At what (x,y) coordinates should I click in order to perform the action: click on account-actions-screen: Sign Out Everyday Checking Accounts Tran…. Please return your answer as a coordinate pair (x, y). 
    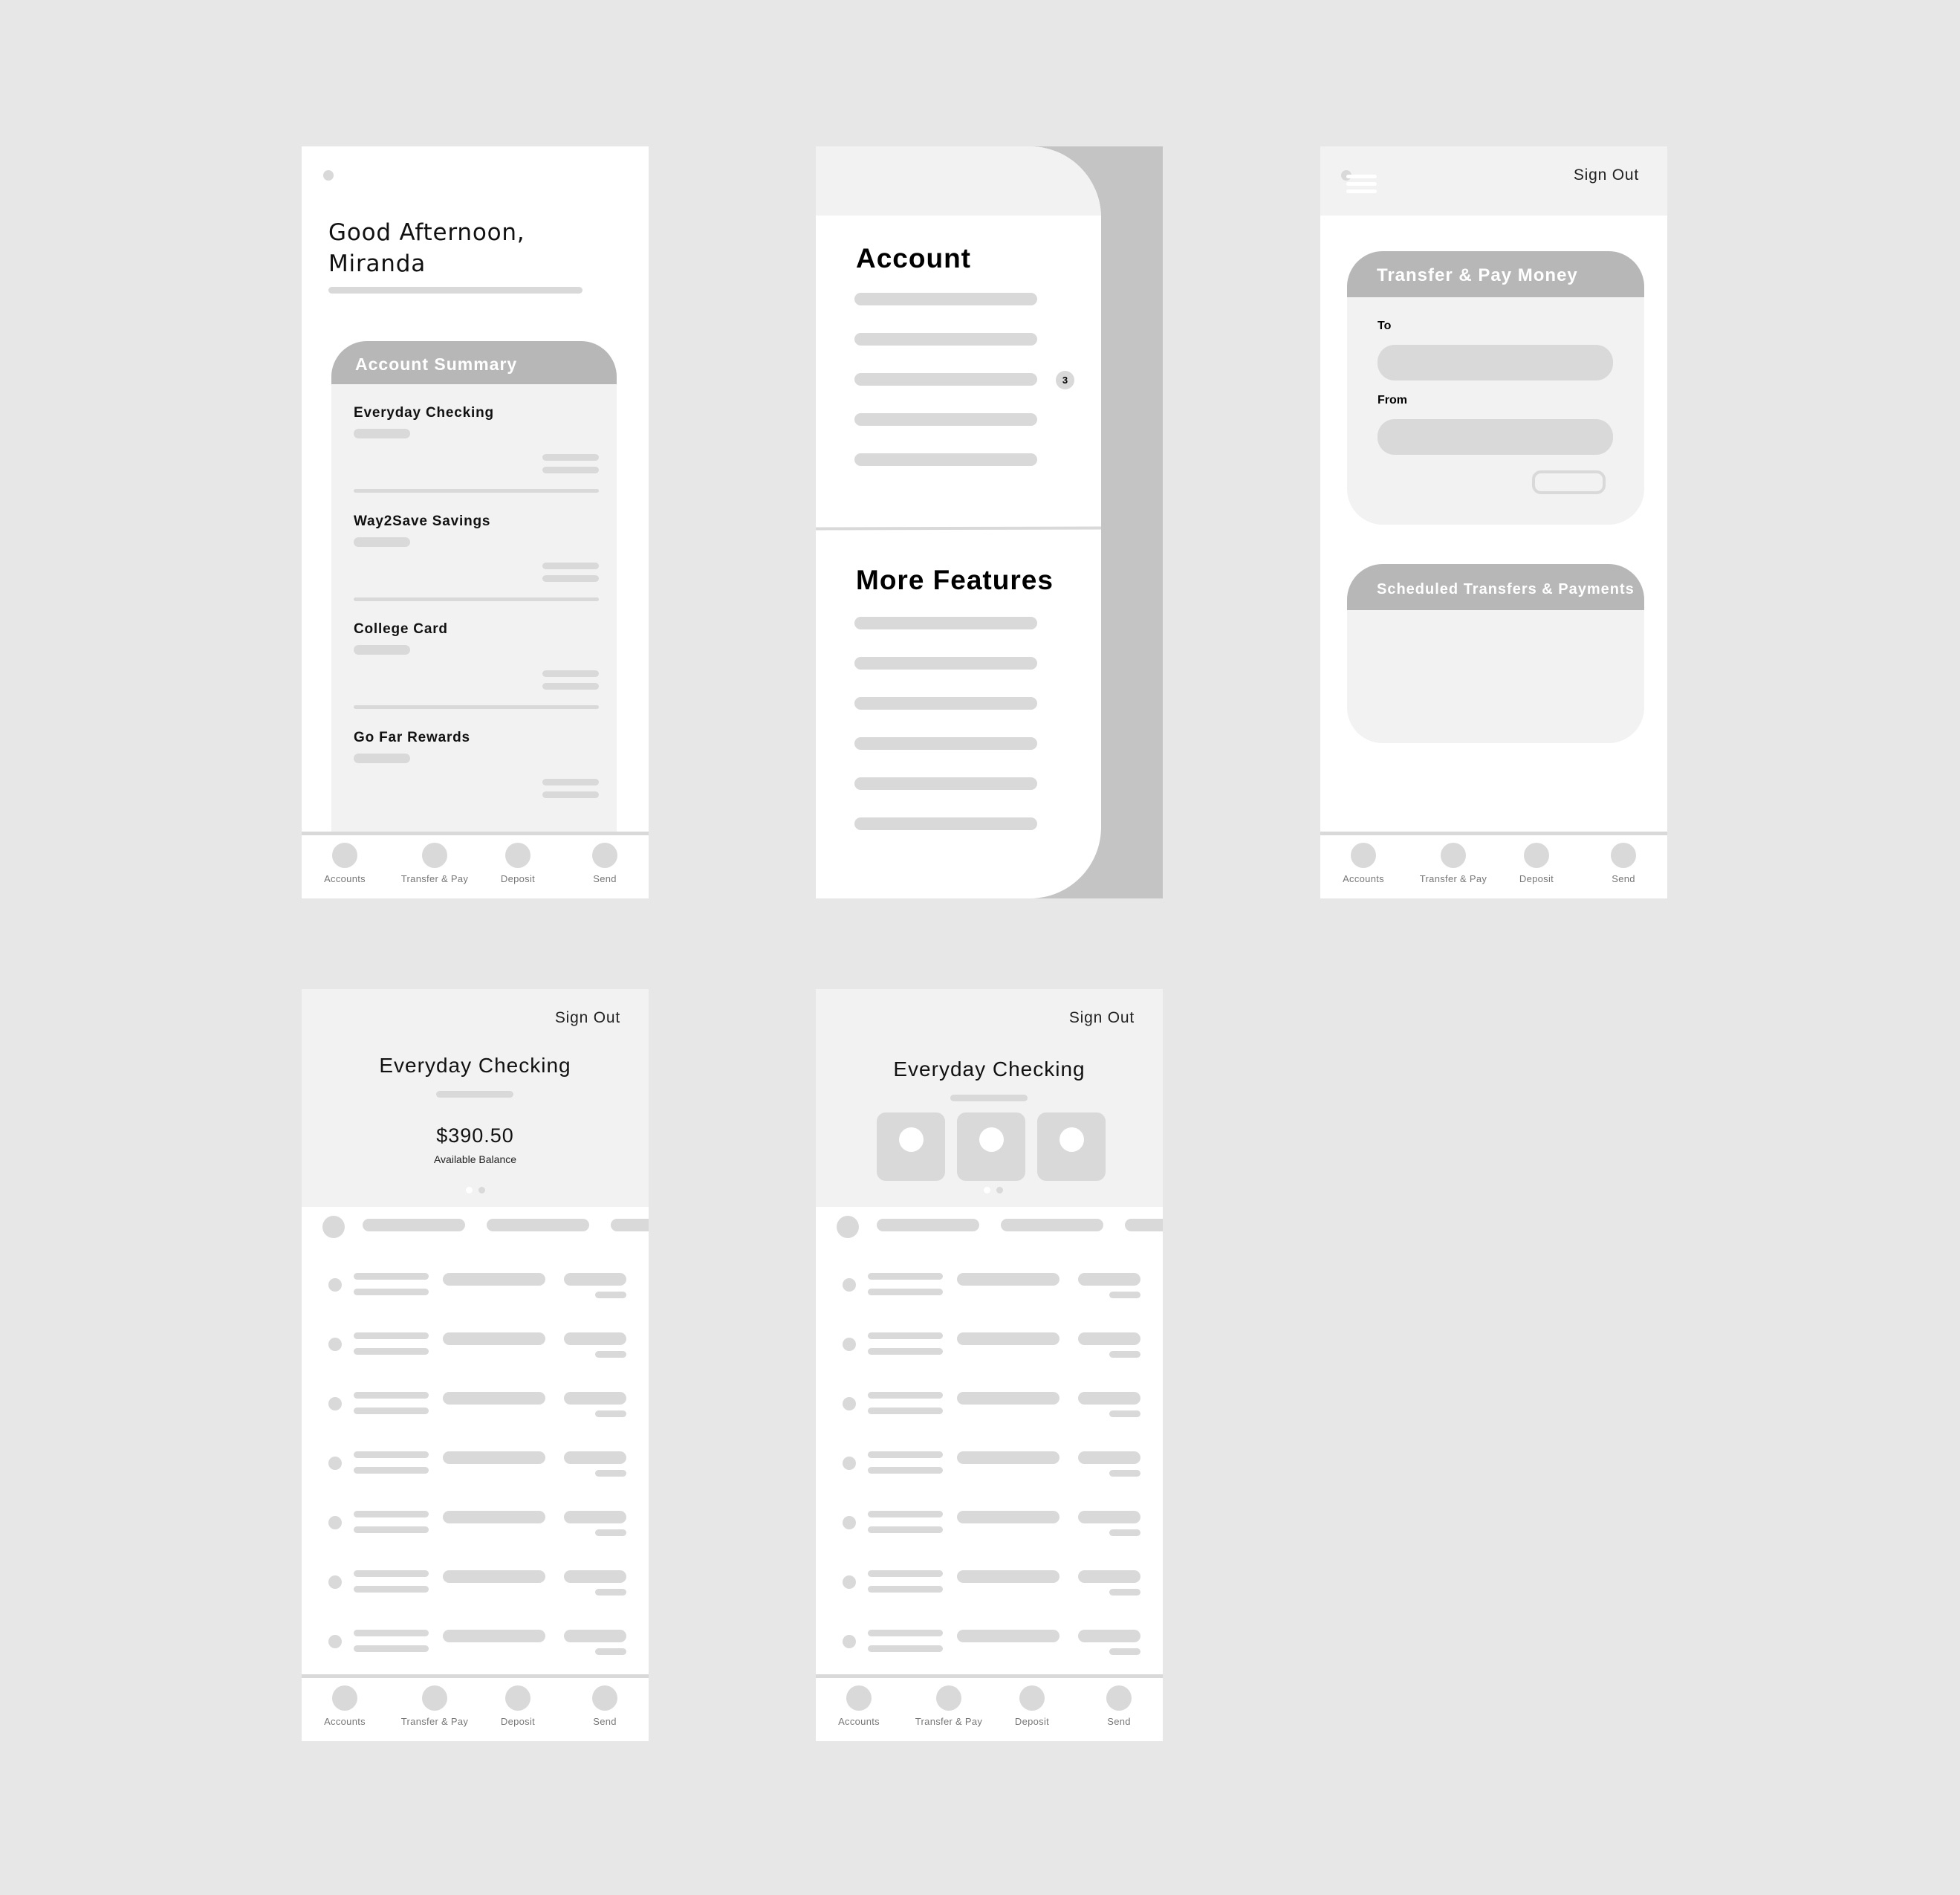
    Looking at the image, I should click on (990, 1365).